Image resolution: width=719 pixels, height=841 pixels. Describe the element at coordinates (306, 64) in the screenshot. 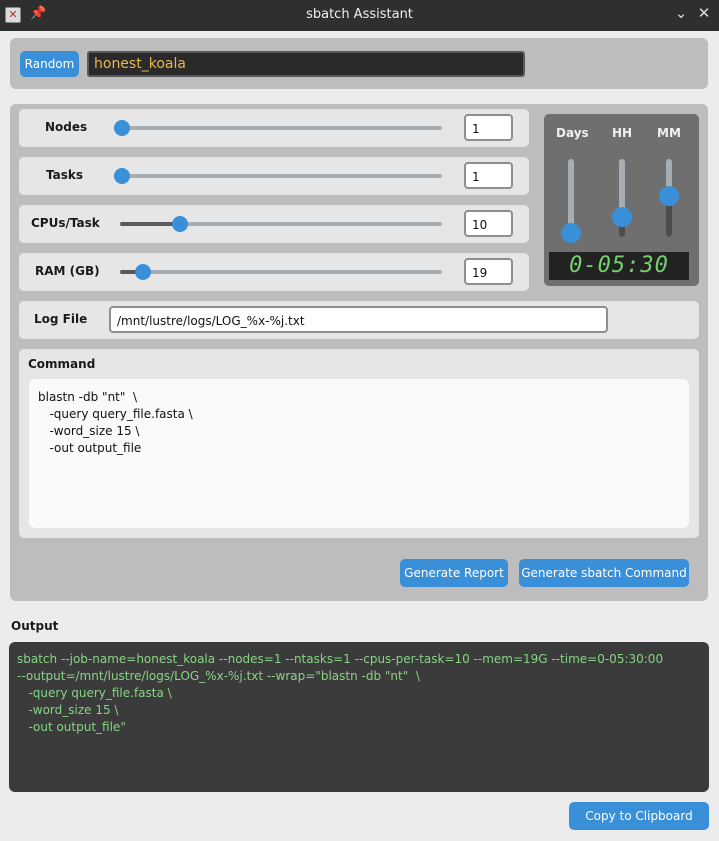

I see `job-name-input: honest_koala` at that location.